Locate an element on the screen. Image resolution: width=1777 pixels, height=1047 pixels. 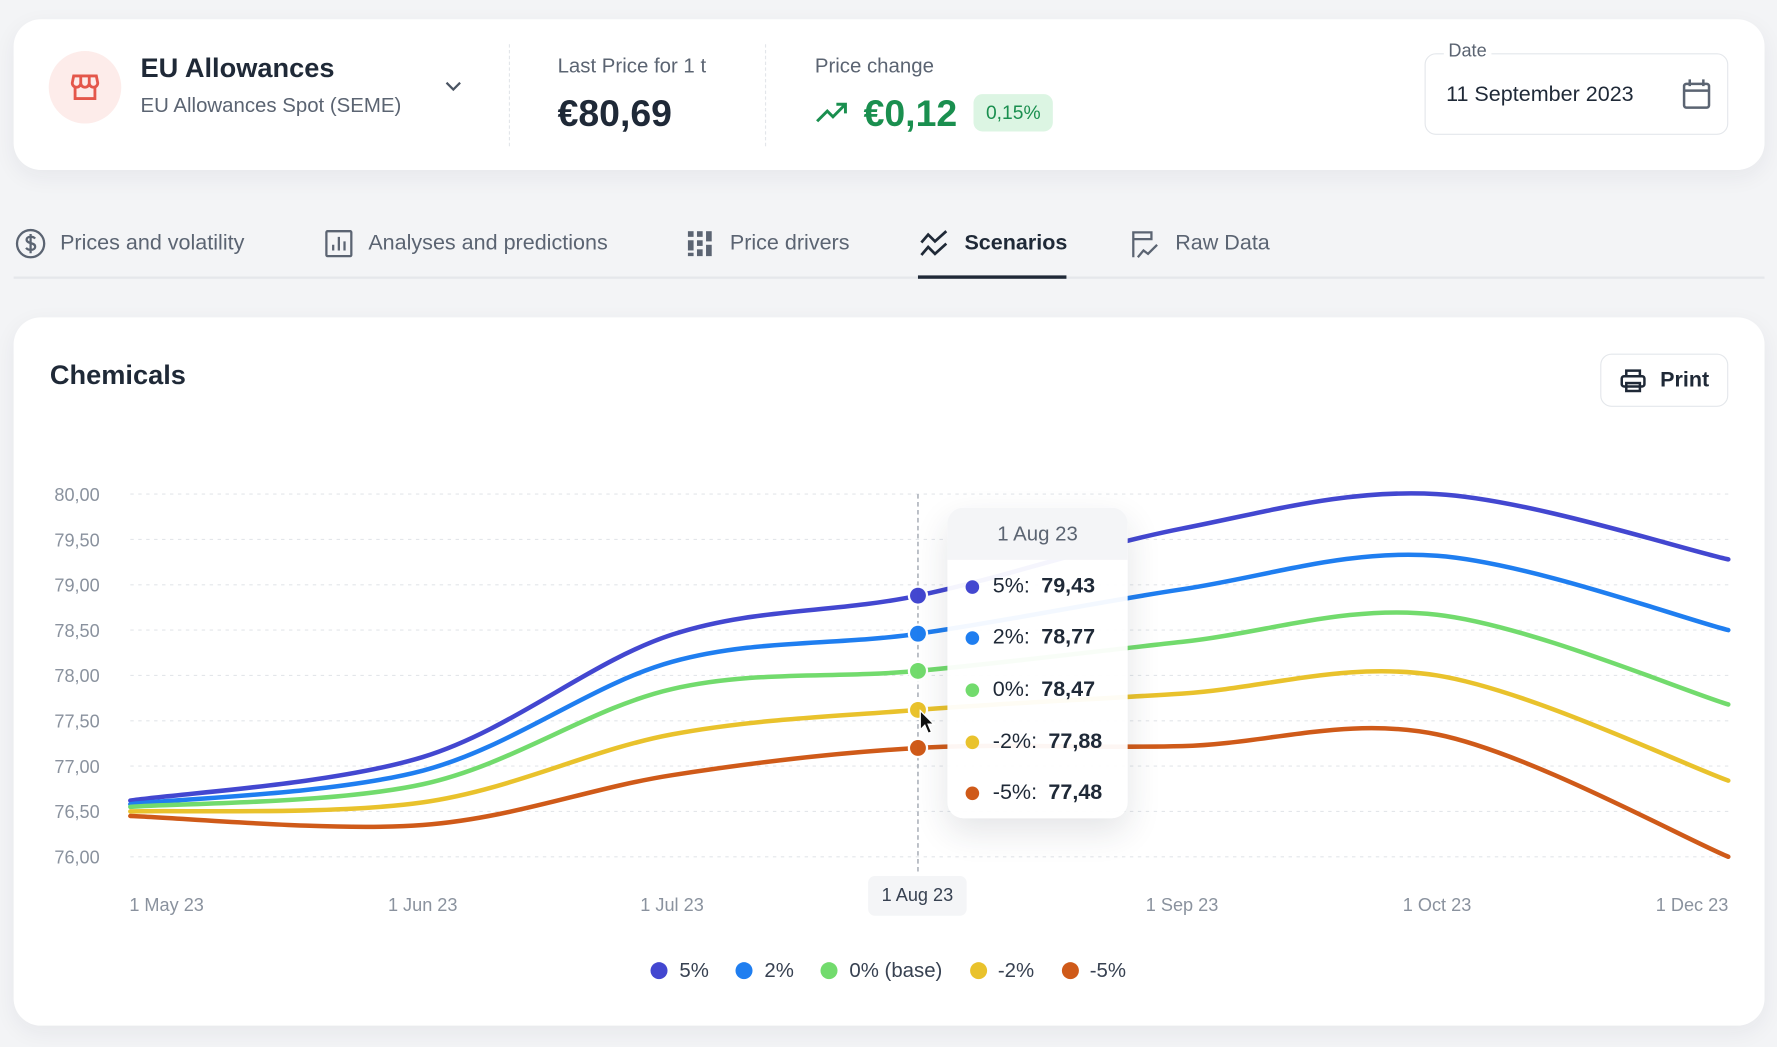
x-tick-label: 1 May 23 is located at coordinates (166, 905).